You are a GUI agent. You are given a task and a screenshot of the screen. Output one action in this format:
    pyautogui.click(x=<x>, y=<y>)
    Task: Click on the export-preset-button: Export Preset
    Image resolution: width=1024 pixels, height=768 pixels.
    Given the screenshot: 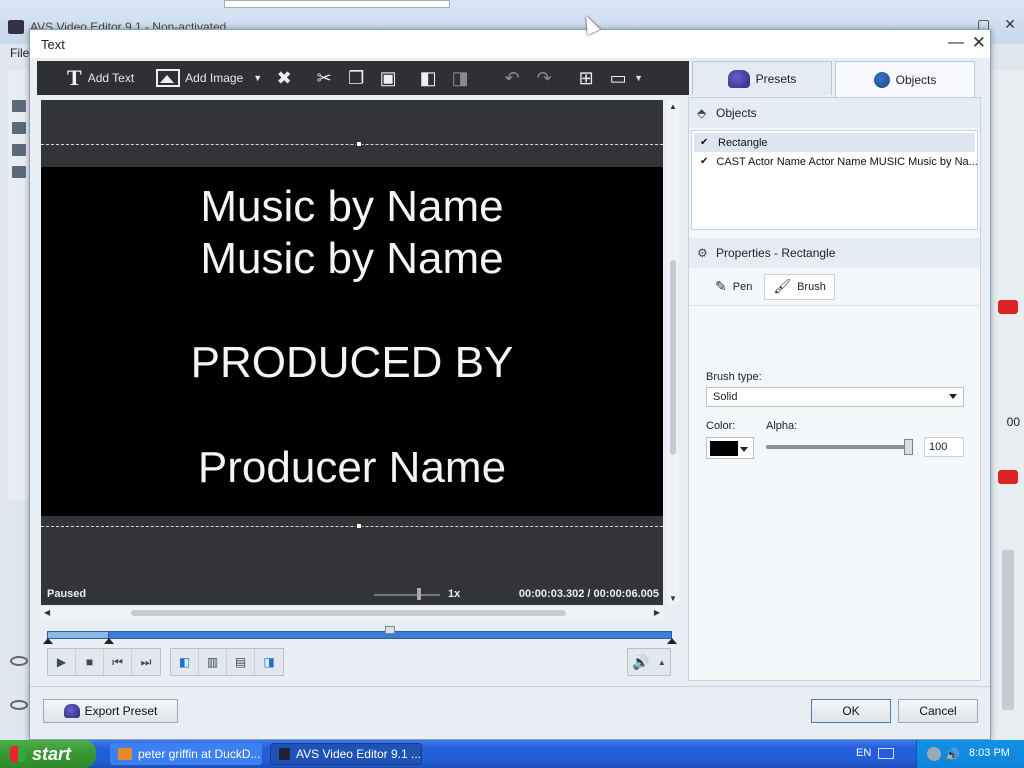 What is the action you would take?
    pyautogui.click(x=110, y=711)
    